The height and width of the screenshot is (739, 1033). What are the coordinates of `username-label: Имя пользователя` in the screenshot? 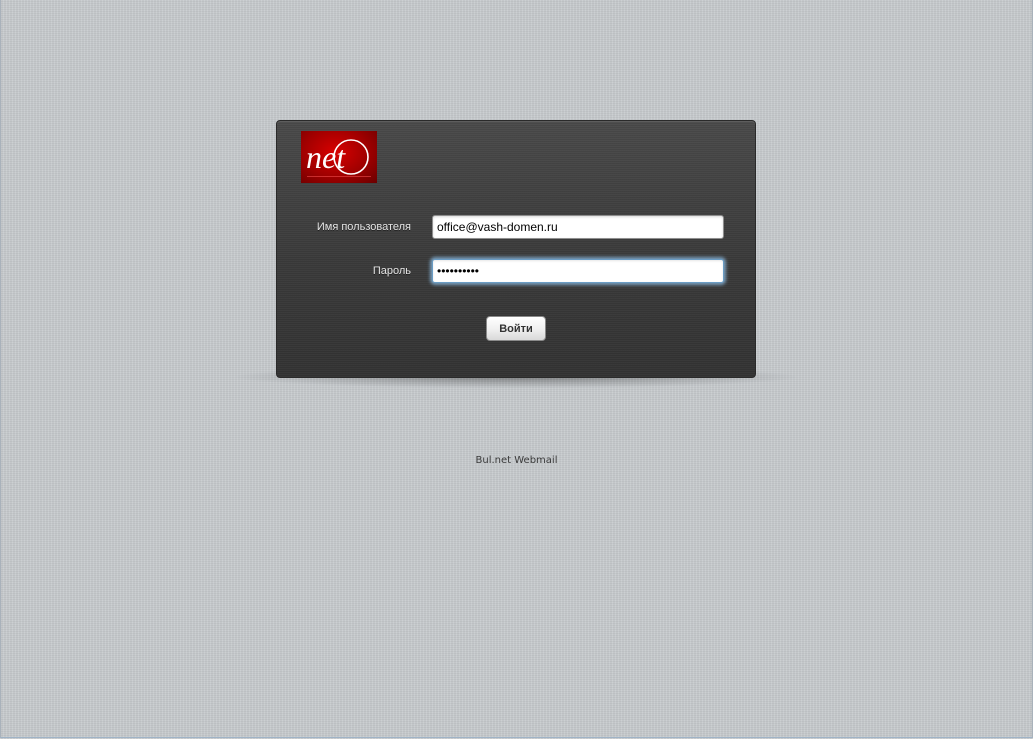 It's located at (363, 227).